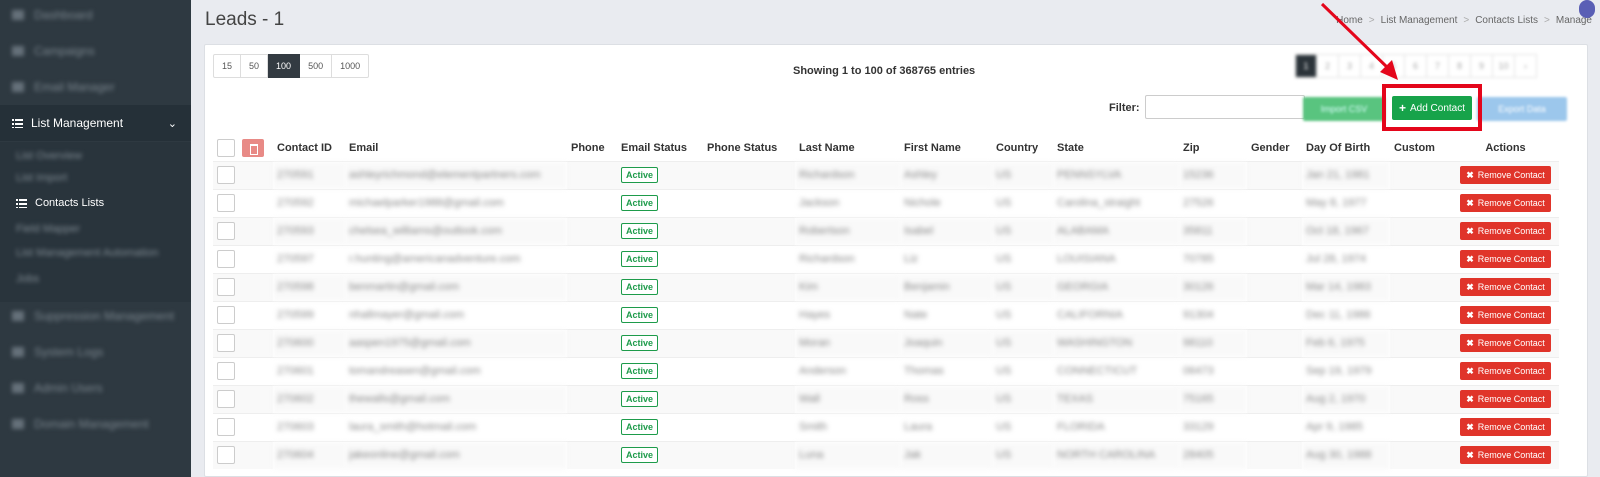  Describe the element at coordinates (316, 66) in the screenshot. I see `page-size-500: 500` at that location.